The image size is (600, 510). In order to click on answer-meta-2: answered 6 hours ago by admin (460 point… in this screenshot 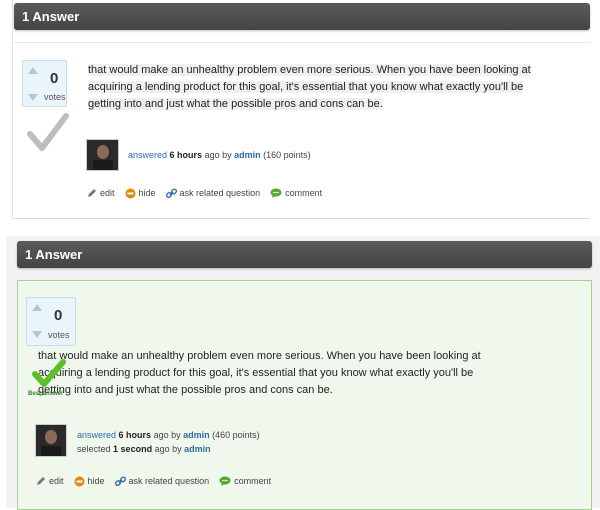, I will do `click(168, 435)`.